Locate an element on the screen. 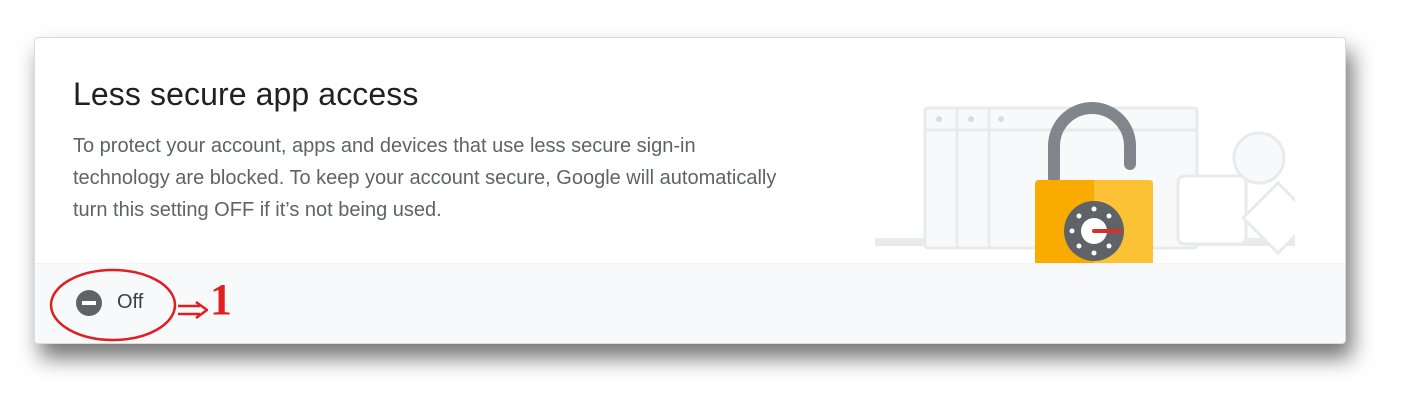 This screenshot has height=410, width=1410. annotation-number: 1 is located at coordinates (221, 299).